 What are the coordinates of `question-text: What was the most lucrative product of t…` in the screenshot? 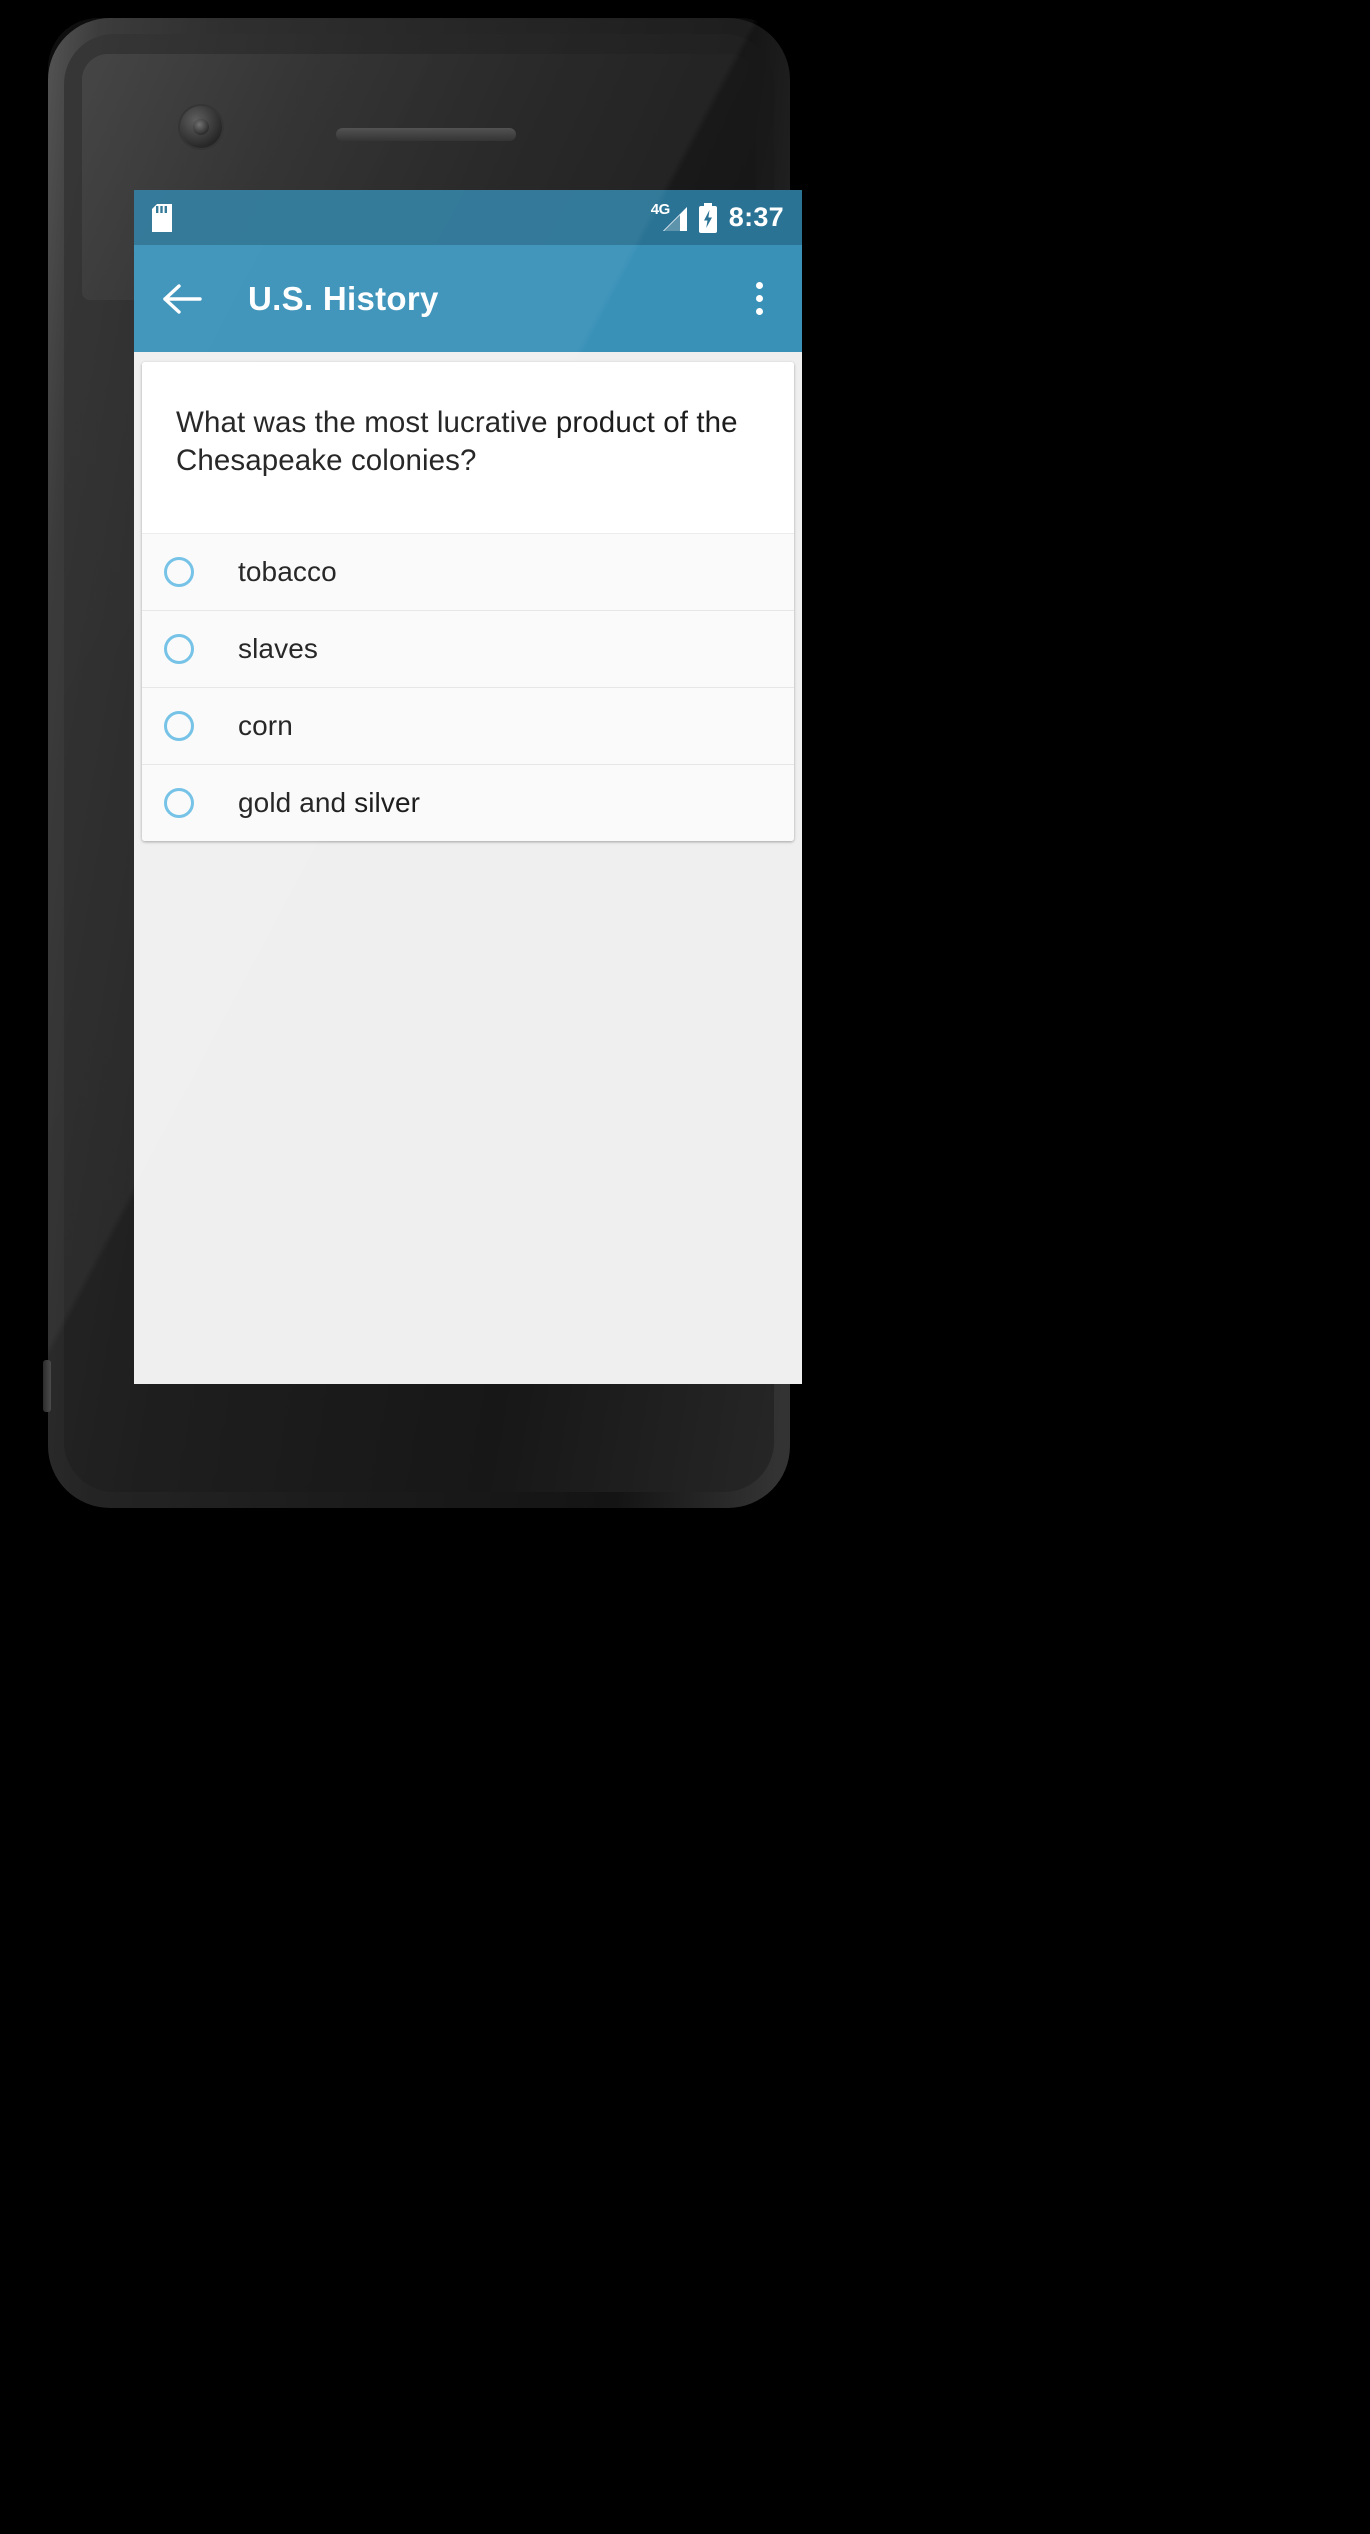 It's located at (457, 442).